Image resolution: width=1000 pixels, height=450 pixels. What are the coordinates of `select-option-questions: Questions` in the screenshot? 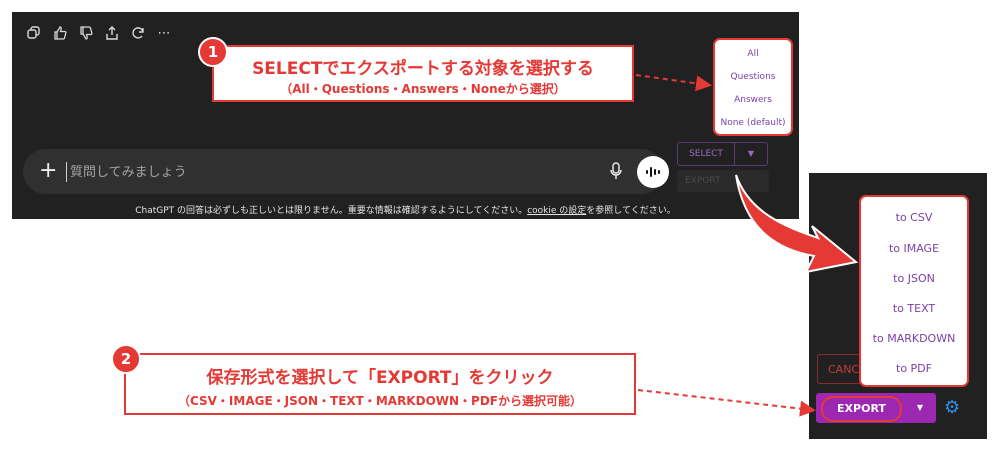 It's located at (753, 77).